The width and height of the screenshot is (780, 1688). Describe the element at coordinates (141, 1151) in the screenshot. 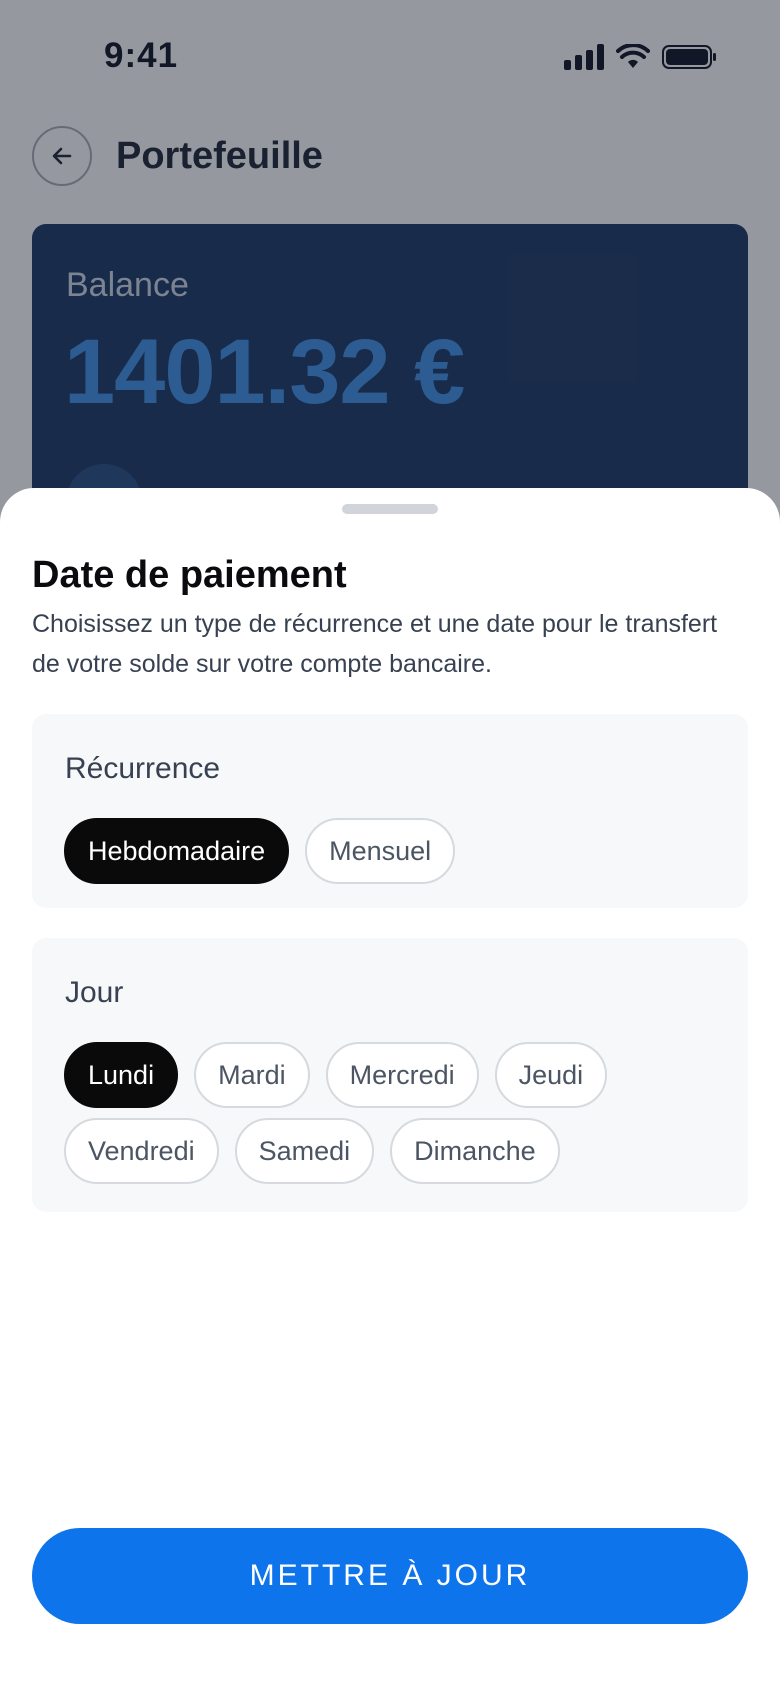

I see `day-chip-vendredi: Vendredi` at that location.